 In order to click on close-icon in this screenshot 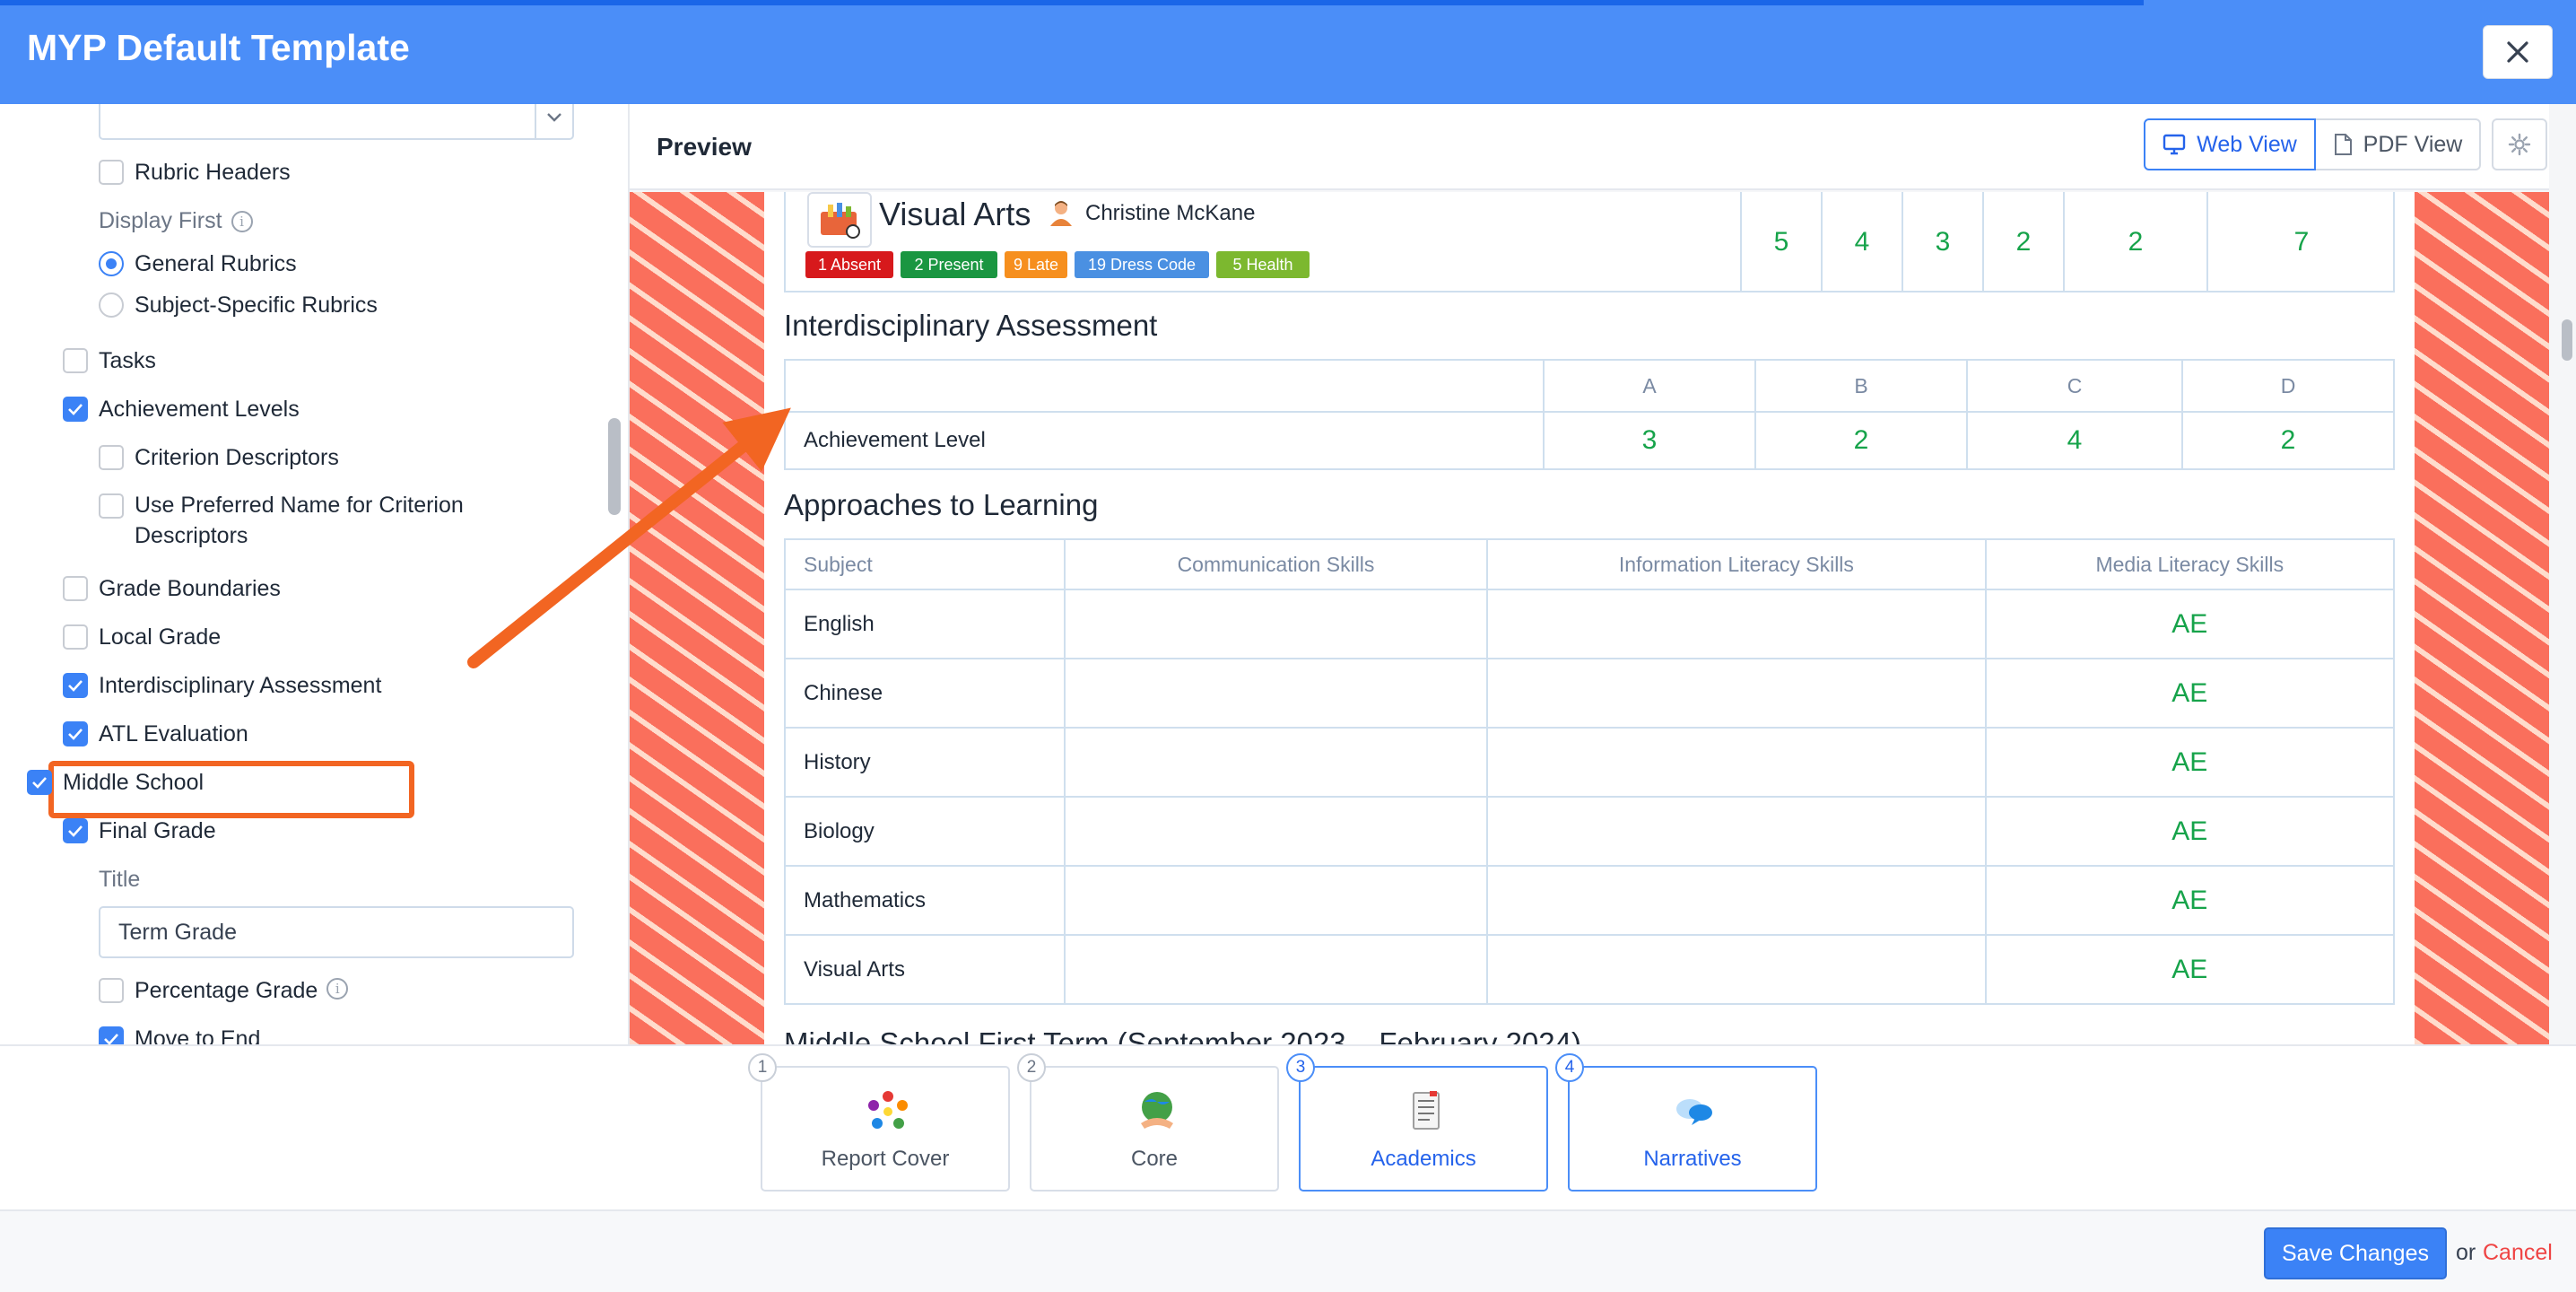, I will do `click(2517, 52)`.